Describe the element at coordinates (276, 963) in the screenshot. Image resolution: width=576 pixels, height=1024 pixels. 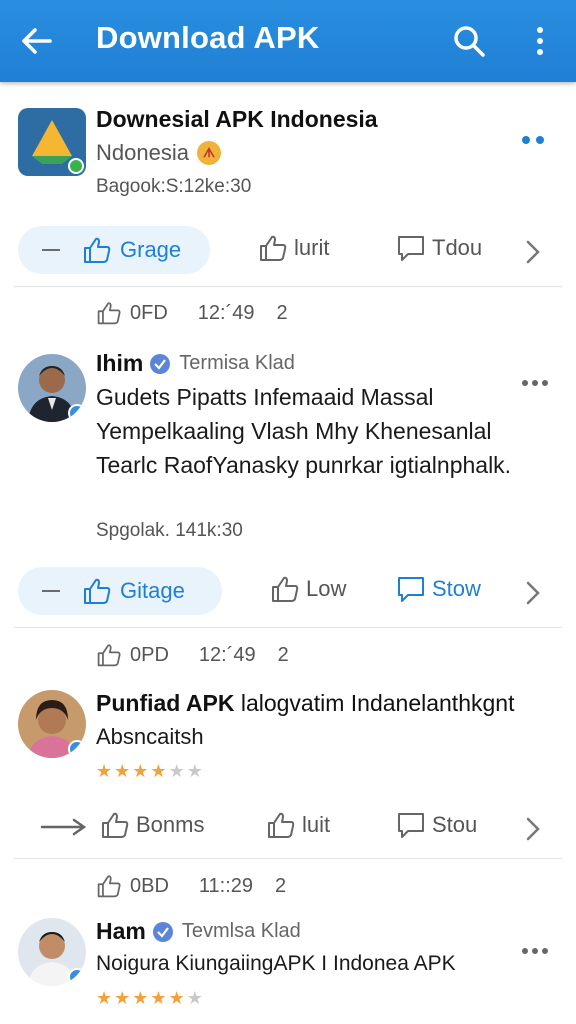
I see `post-text: Noigura KiungaiingAPK I Indonea APK` at that location.